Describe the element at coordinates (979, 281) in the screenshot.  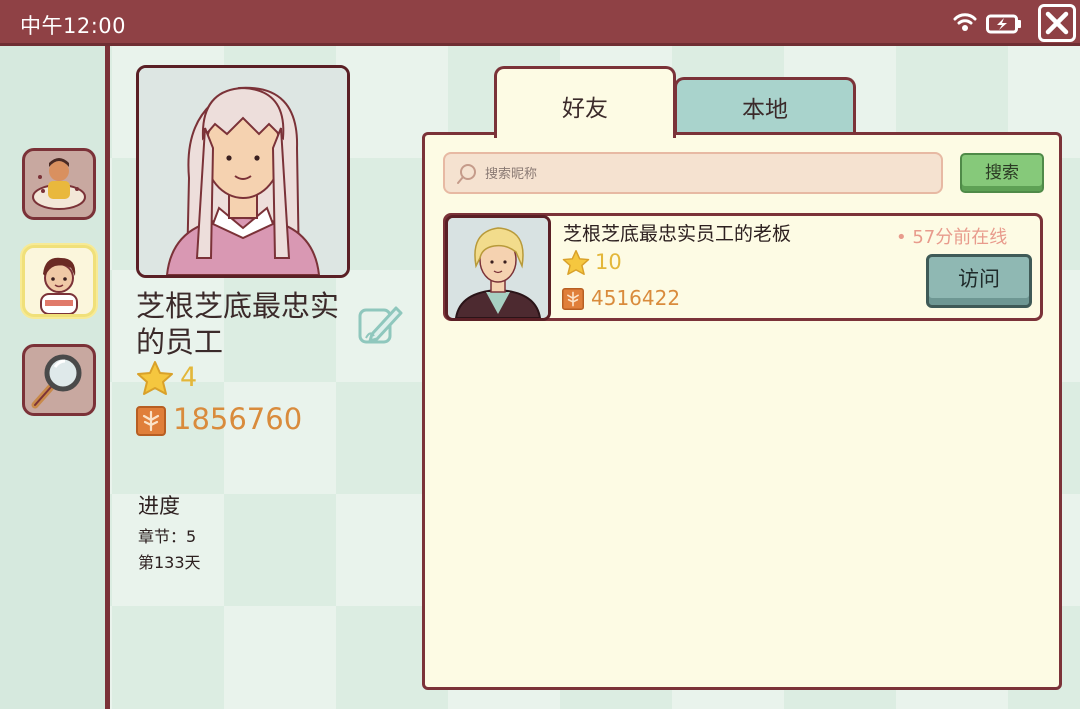
I see `visit-button: 访问` at that location.